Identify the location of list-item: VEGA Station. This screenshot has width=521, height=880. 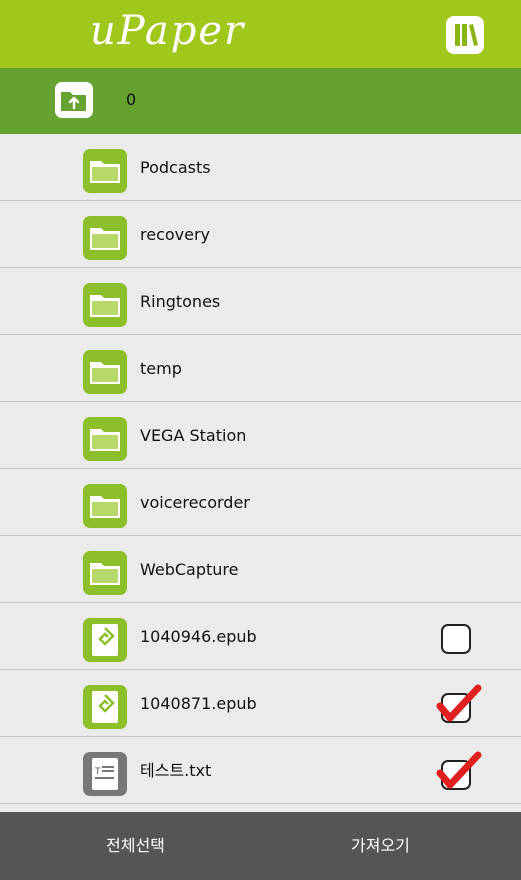
(260, 435).